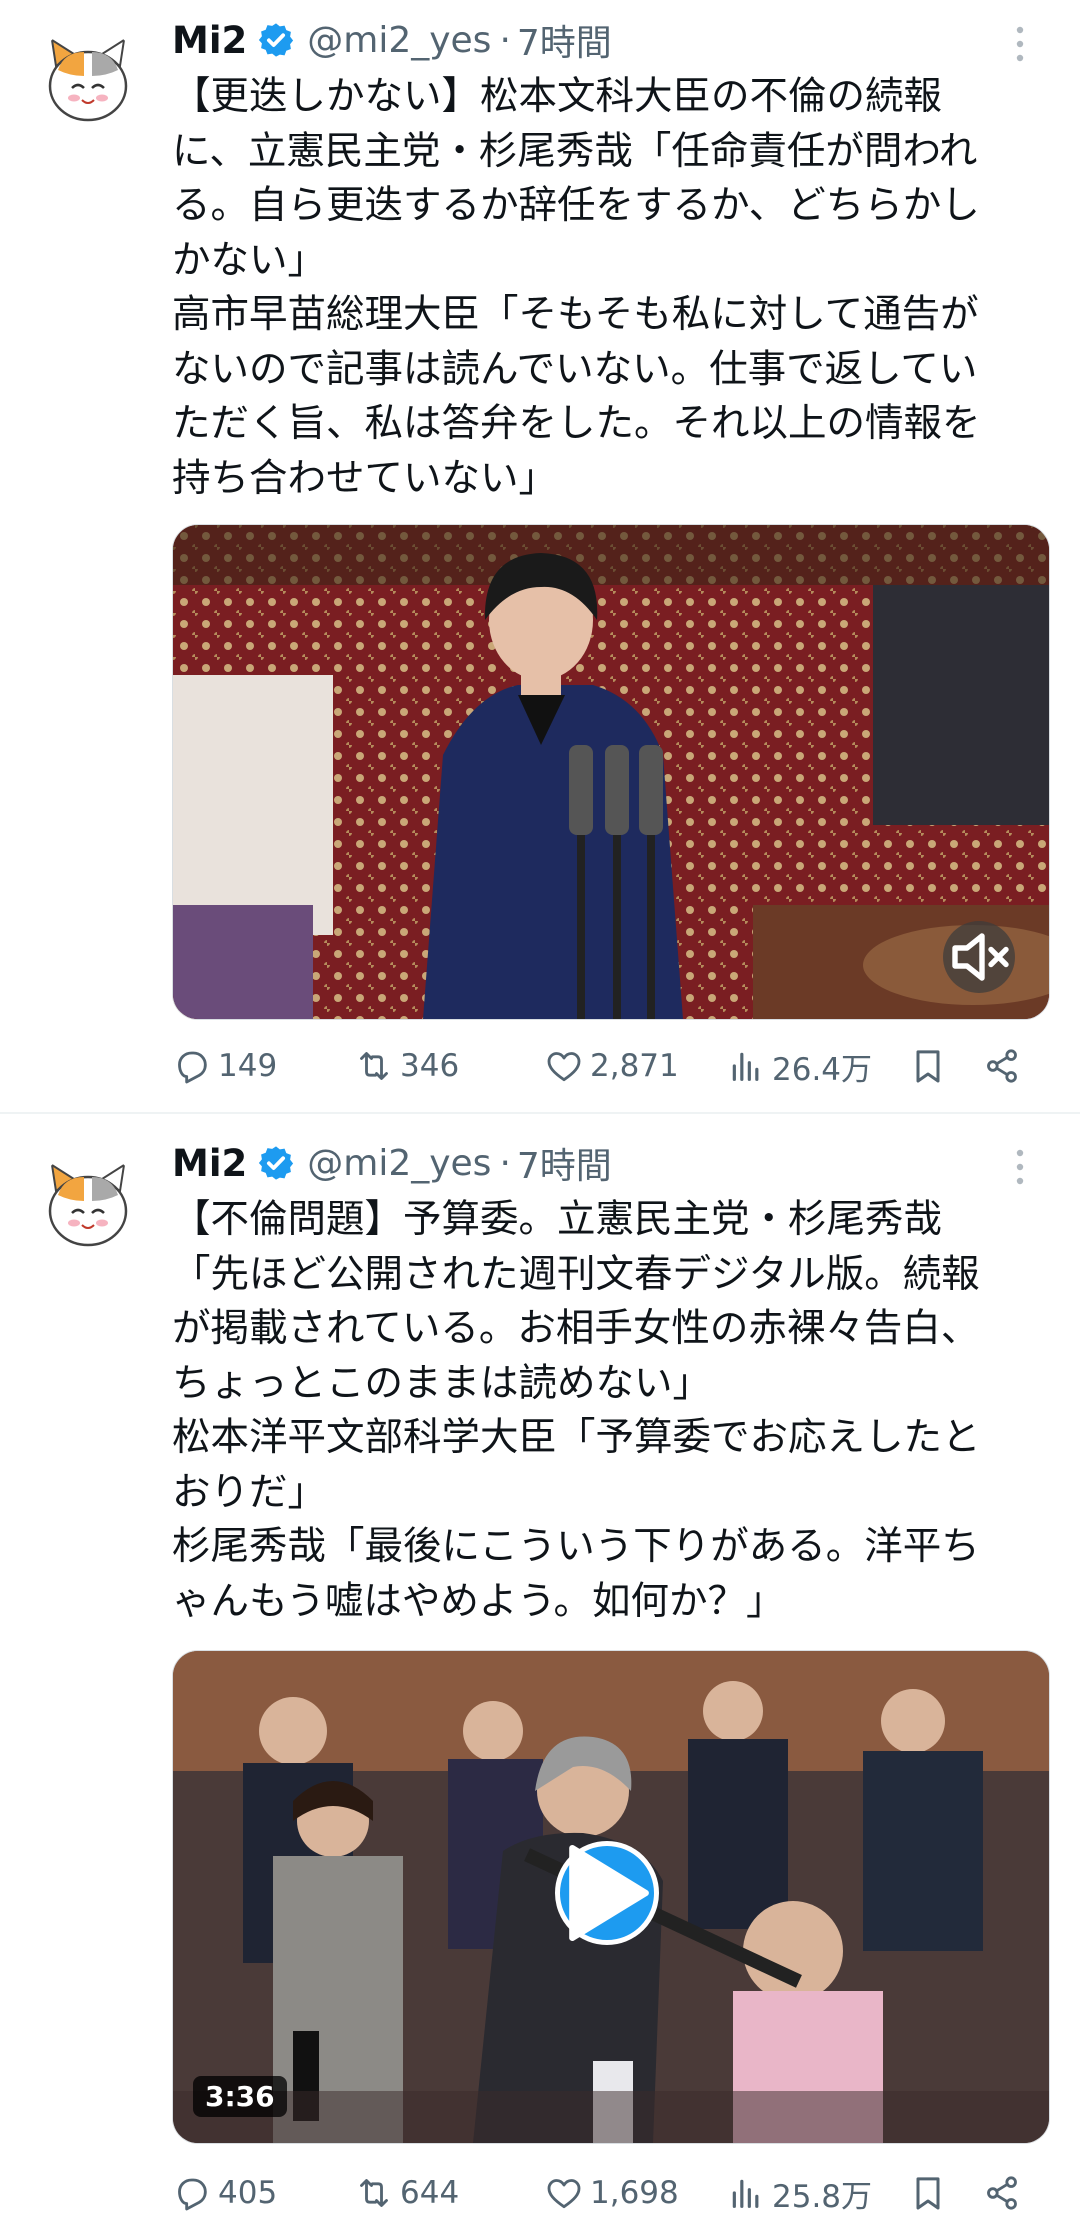  Describe the element at coordinates (240, 2096) in the screenshot. I see `video-duration: 3:36` at that location.